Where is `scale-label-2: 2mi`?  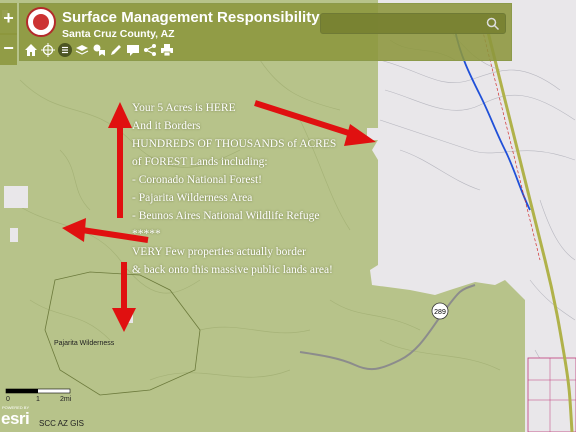
scale-label-2: 2mi is located at coordinates (66, 399).